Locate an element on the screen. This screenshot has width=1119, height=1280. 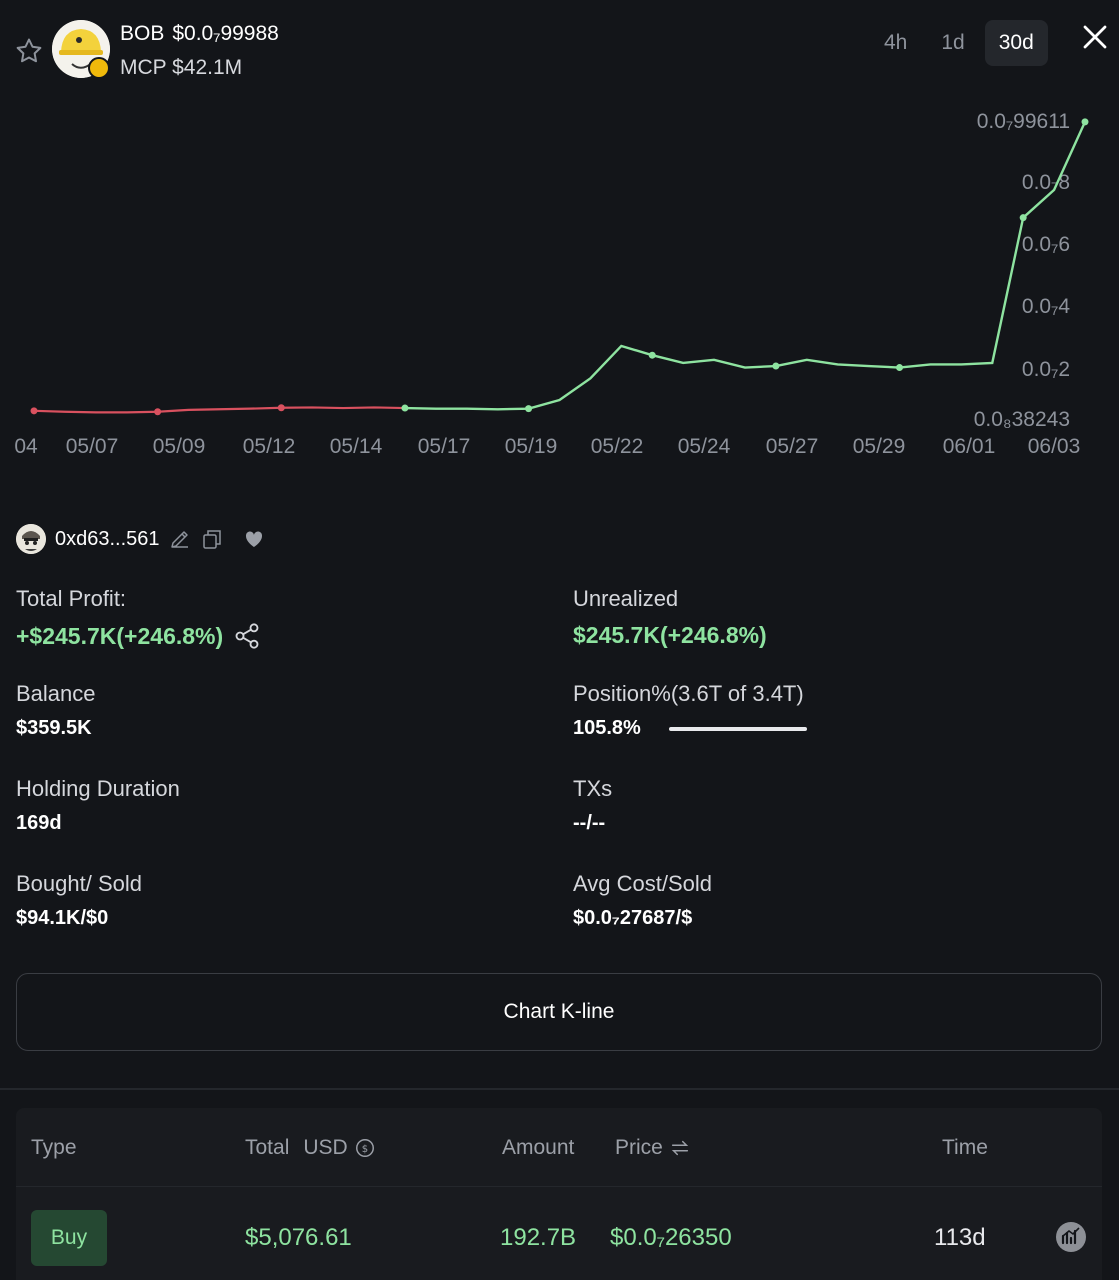
bsc-chain-icon is located at coordinates (99, 68).